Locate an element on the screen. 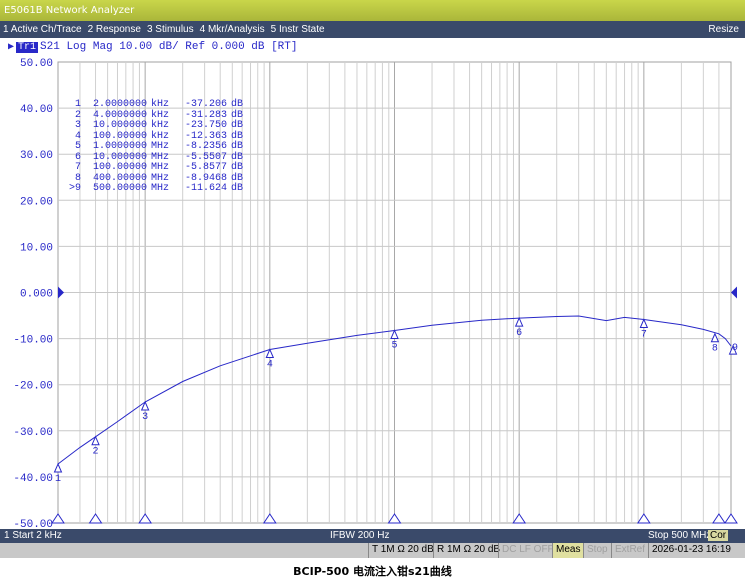 This screenshot has width=745, height=581. stop-frequency: Stop 500 MHz is located at coordinates (679, 535).